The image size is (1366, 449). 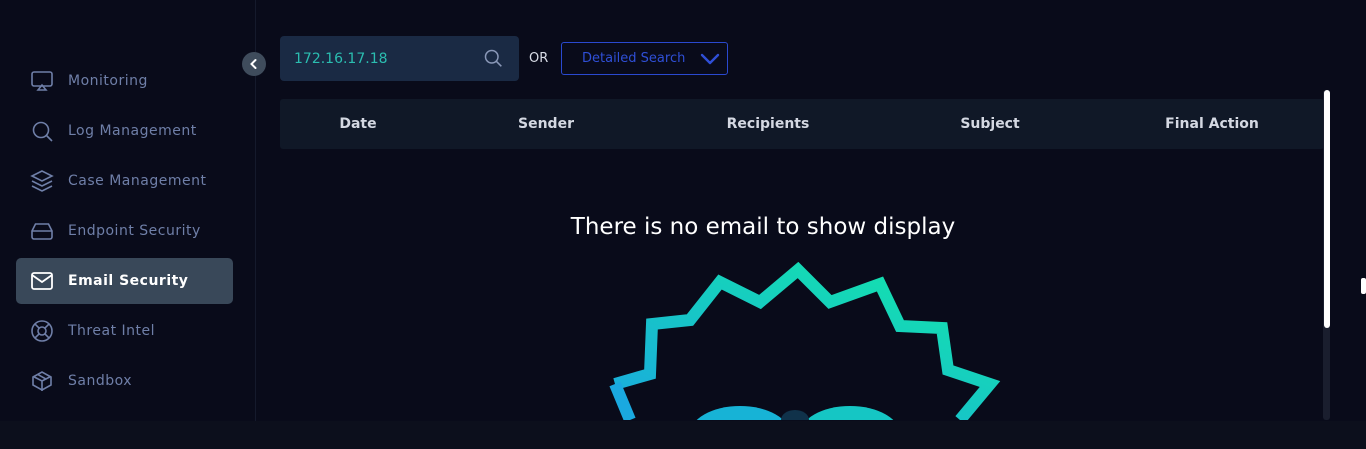 What do you see at coordinates (42, 381) in the screenshot?
I see `box-icon` at bounding box center [42, 381].